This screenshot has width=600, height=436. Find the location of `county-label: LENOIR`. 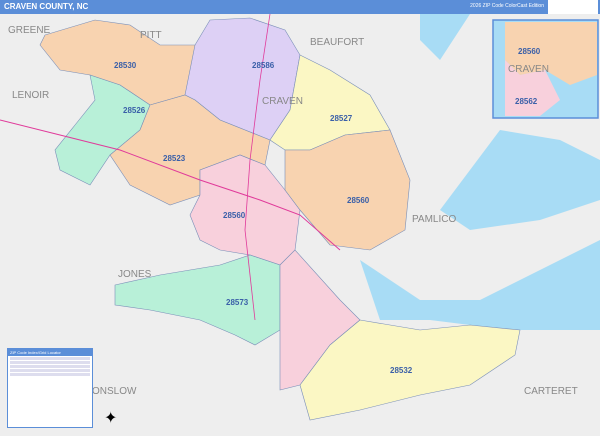

county-label: LENOIR is located at coordinates (30, 95).